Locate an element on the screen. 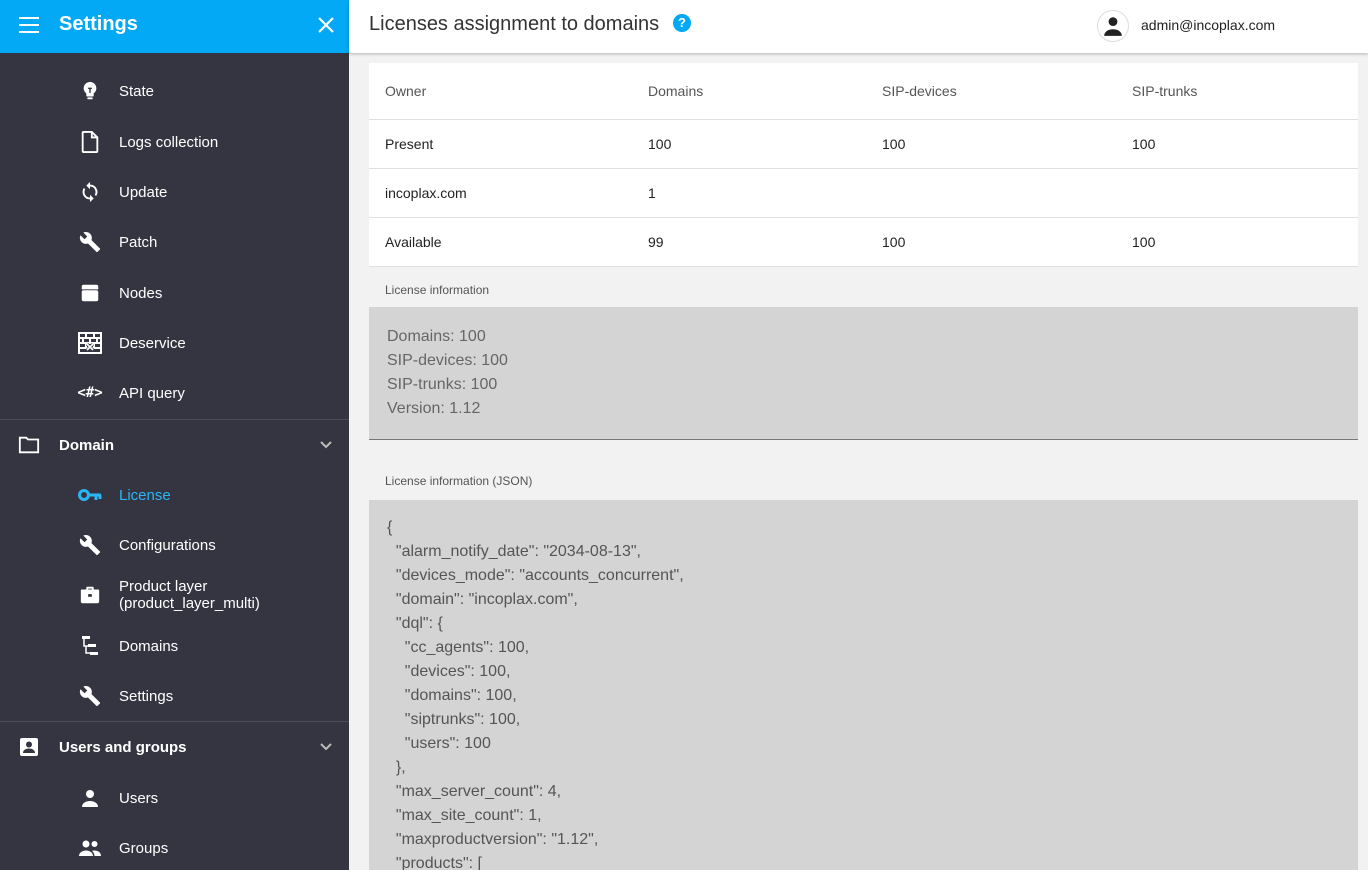  sidebar-item-label: Groups is located at coordinates (144, 848).